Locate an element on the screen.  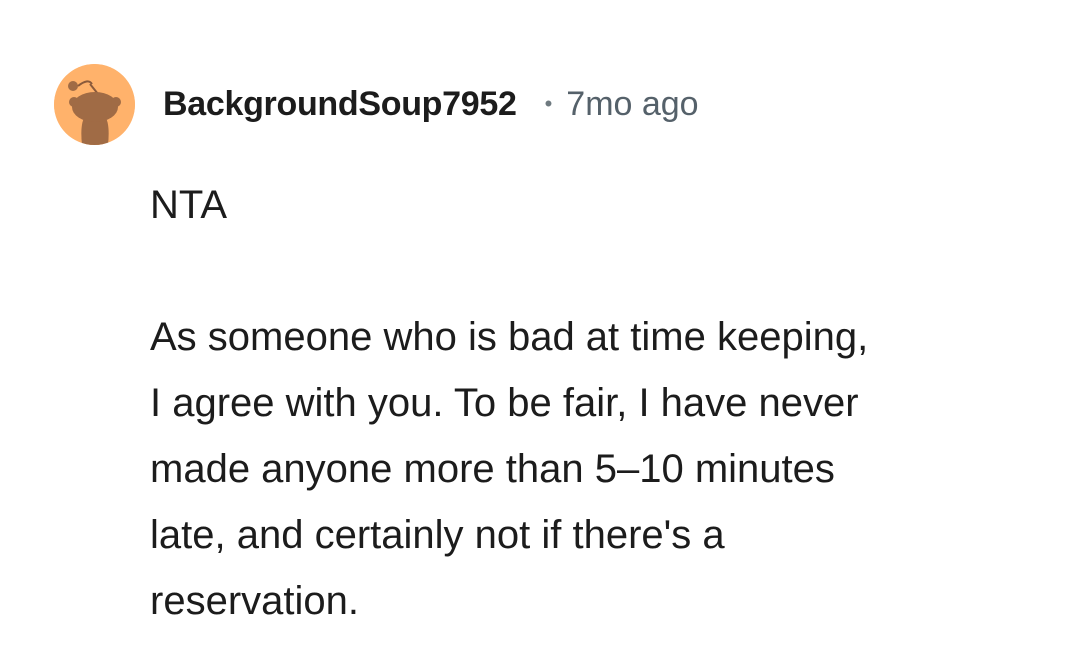
comment-timestamp: 7mo ago is located at coordinates (632, 104).